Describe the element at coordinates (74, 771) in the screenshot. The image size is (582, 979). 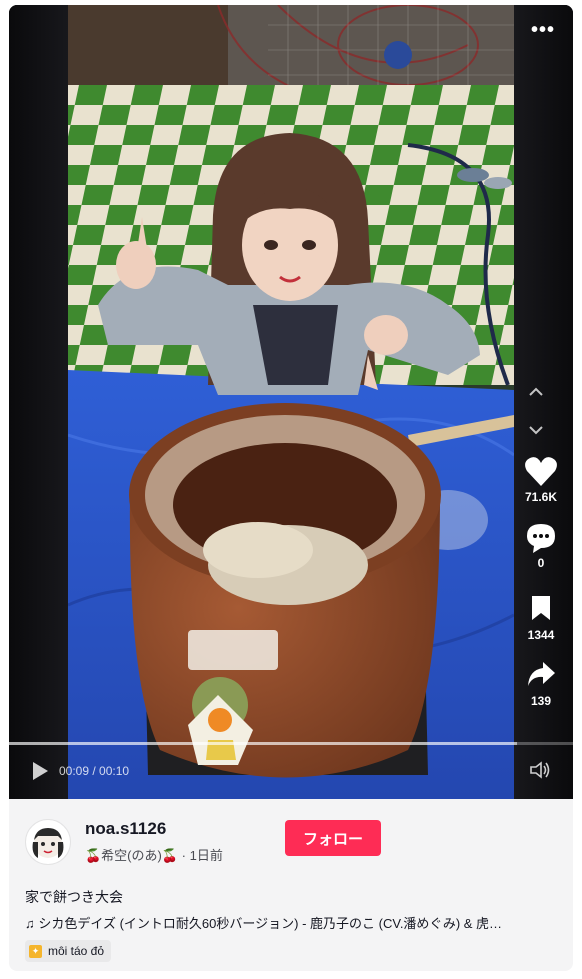
I see `time-current: 00:09` at that location.